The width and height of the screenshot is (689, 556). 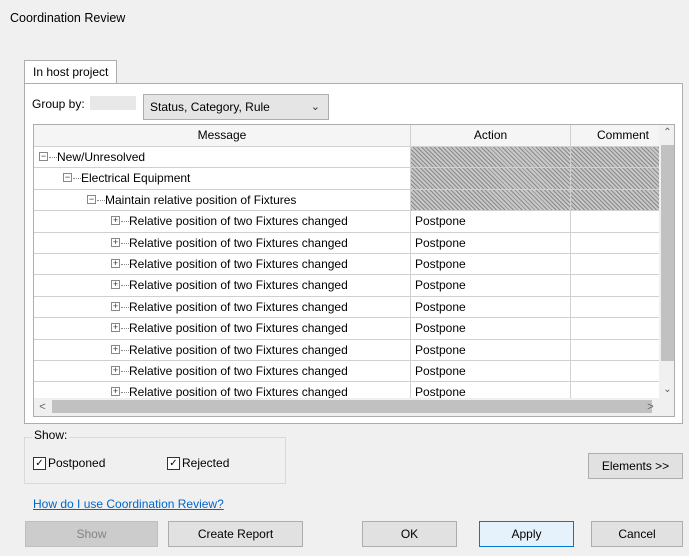 I want to click on postponed-checkbox: ✓ Postponed, so click(x=69, y=463).